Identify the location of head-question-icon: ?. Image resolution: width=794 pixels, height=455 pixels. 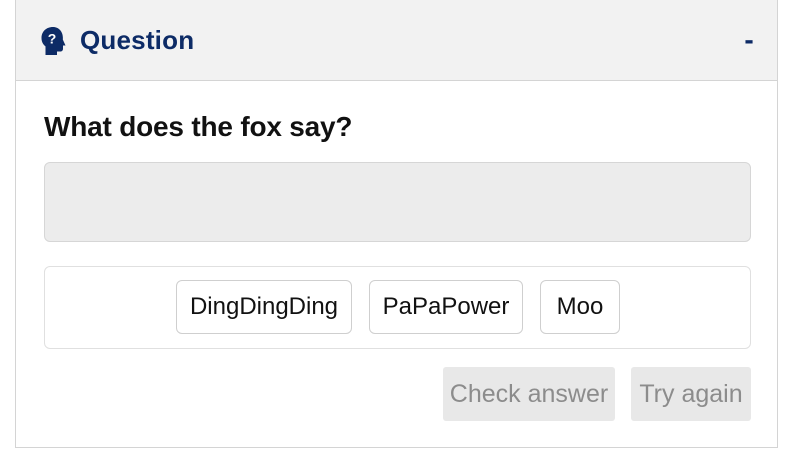
(53, 41).